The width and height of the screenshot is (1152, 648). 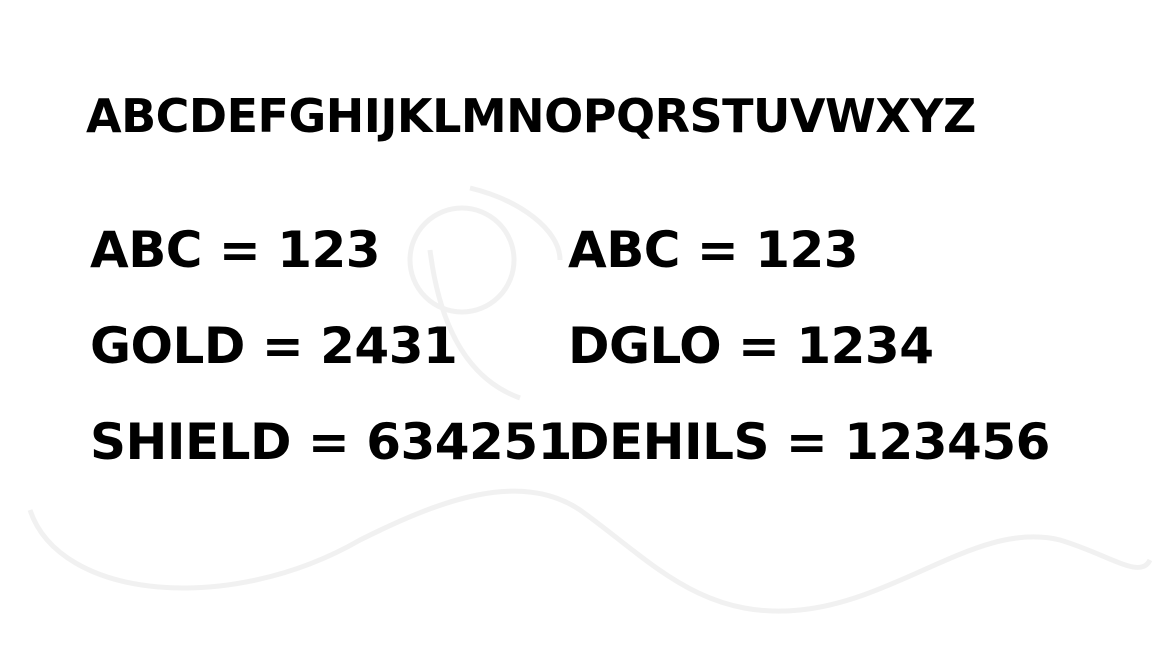 I want to click on left-equation-2: GOLD = 2431, so click(x=274, y=346).